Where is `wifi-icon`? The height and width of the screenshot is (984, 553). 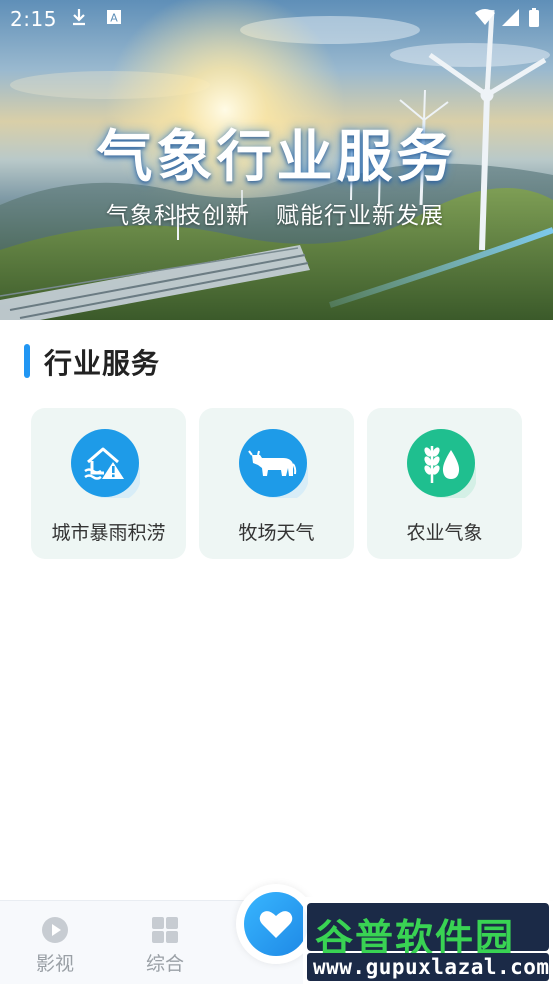
wifi-icon is located at coordinates (485, 17).